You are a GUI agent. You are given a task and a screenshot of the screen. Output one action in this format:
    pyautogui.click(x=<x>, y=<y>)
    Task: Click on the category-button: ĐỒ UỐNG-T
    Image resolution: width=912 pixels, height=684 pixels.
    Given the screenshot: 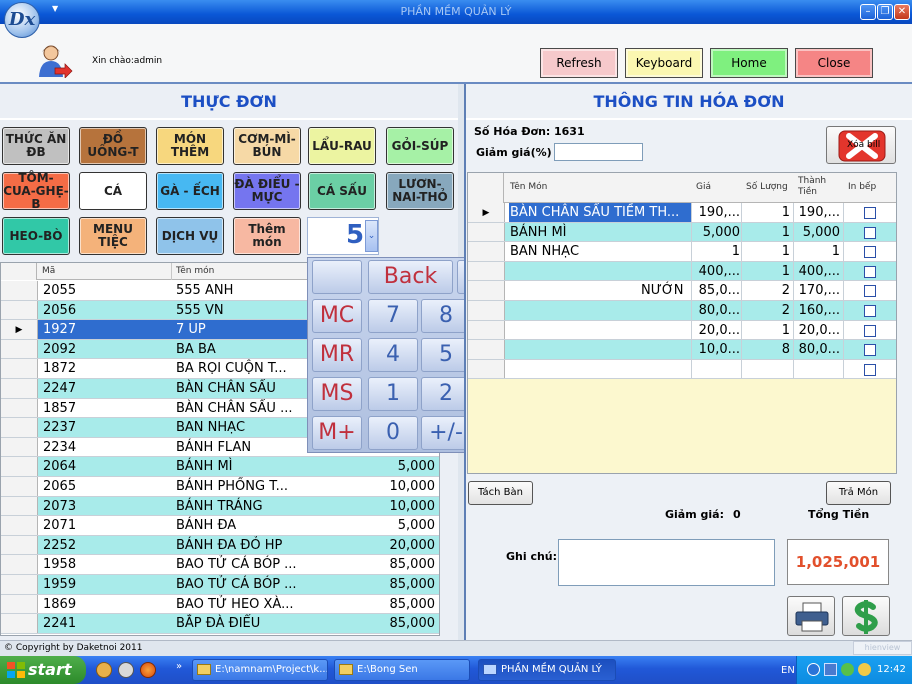 What is the action you would take?
    pyautogui.click(x=113, y=146)
    